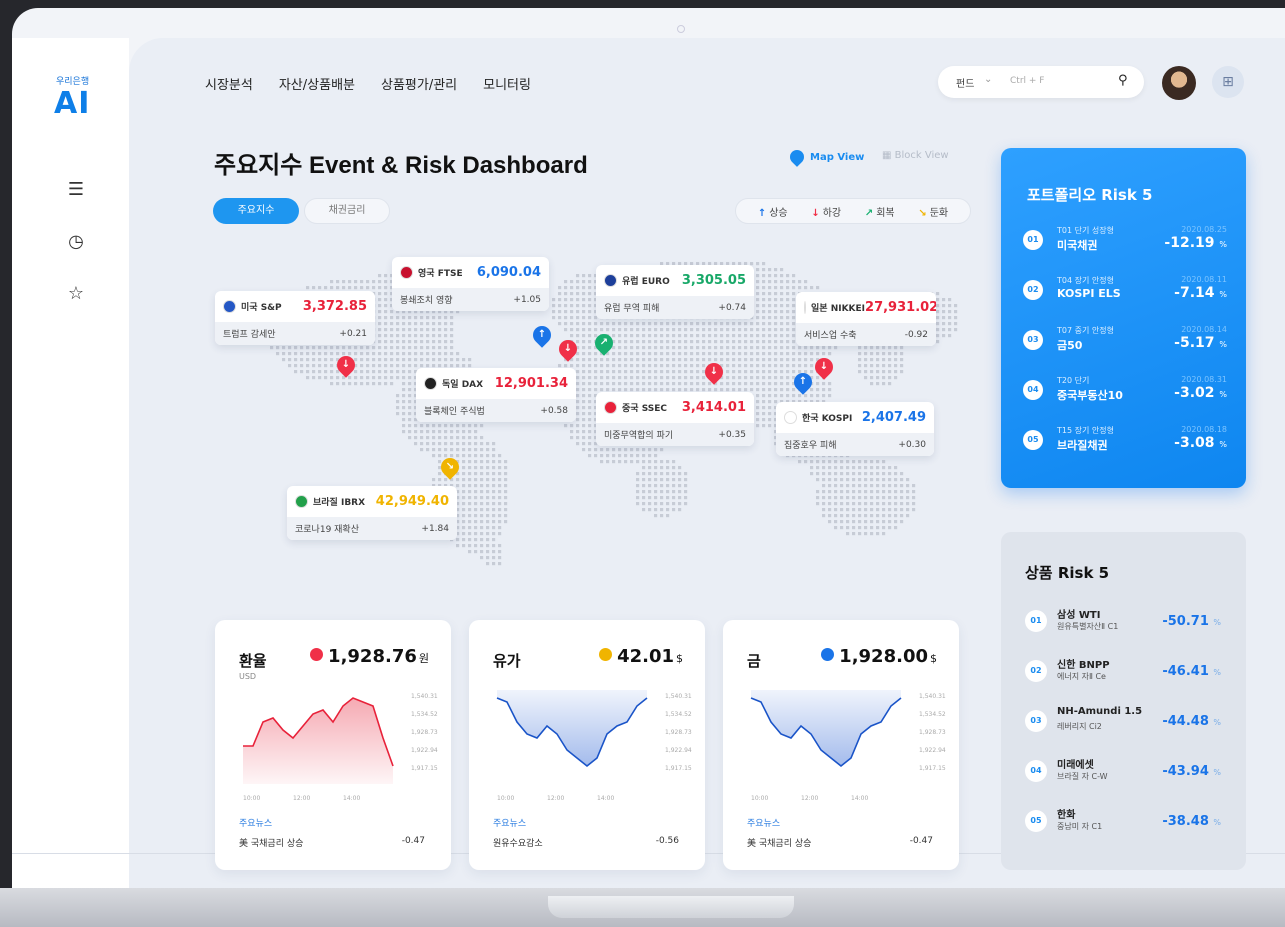  Describe the element at coordinates (1128, 340) in the screenshot. I see `portfolio-risk-item: 03 T07 중기 안정형 금50 2020.08.14 -5.17 %` at that location.